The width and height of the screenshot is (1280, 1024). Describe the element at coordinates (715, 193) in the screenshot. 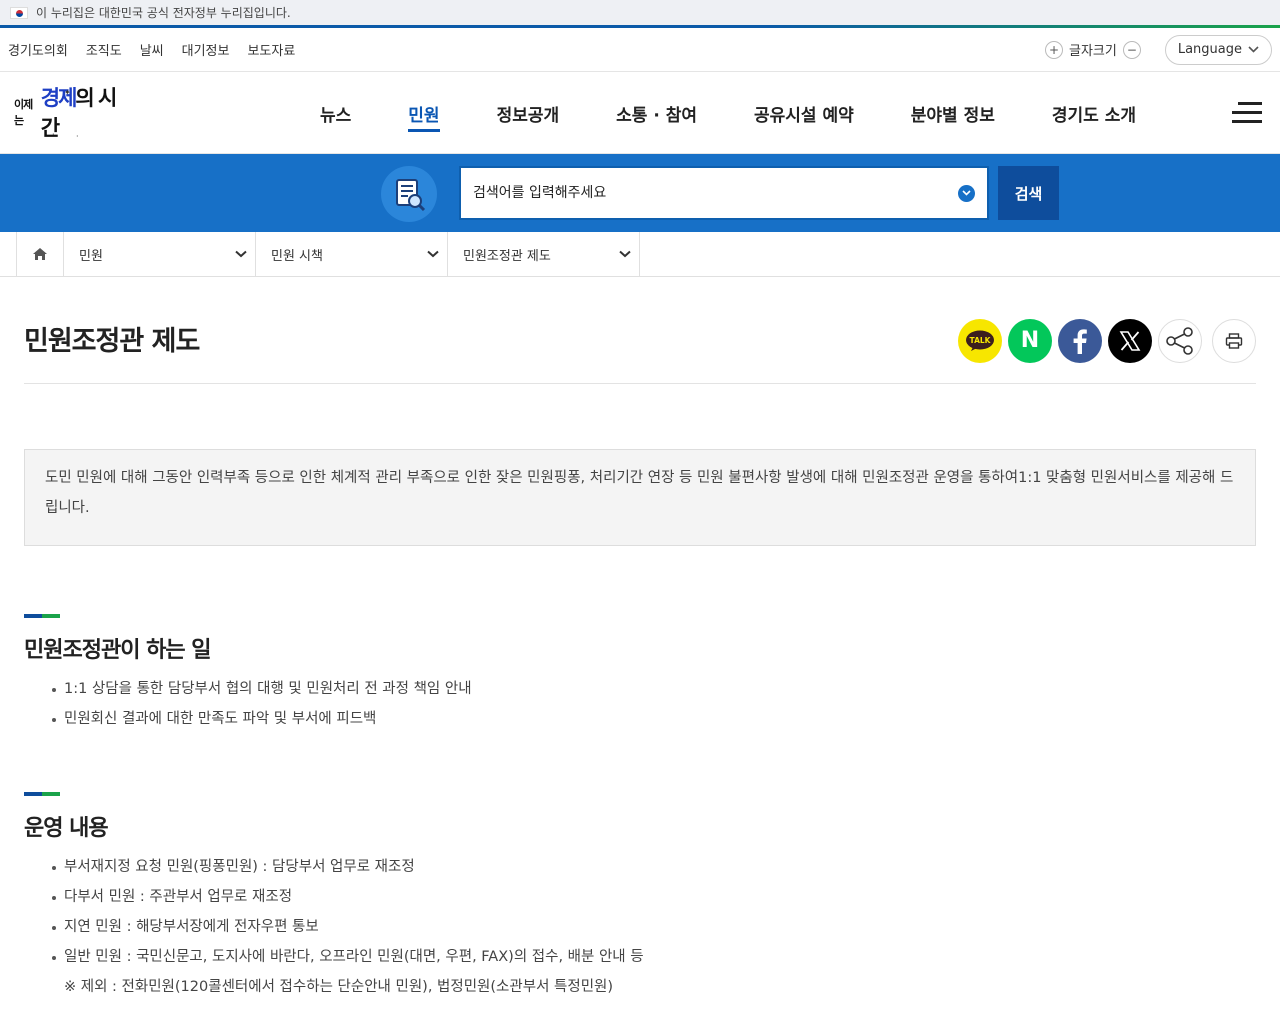

I see `search-input` at that location.